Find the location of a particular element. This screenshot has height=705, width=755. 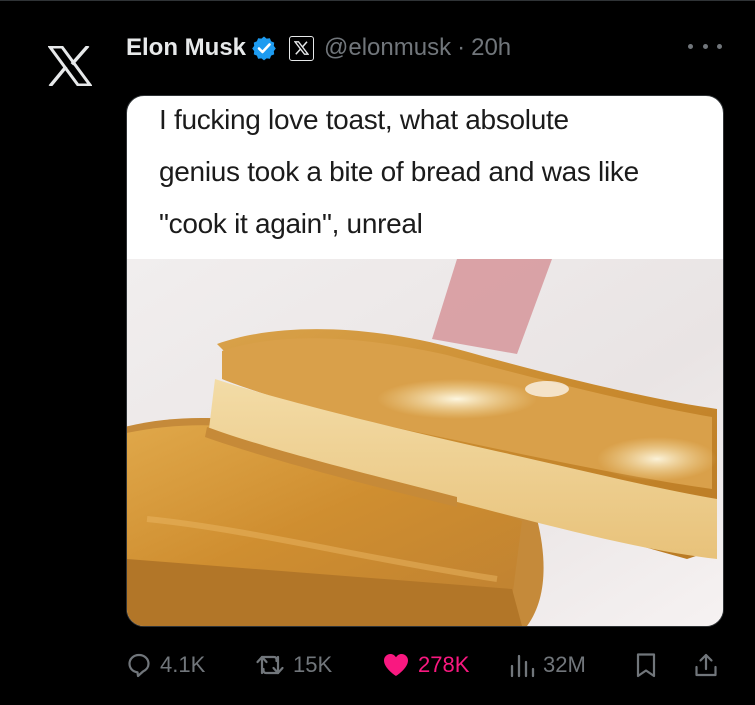

views-button: 32M is located at coordinates (547, 665).